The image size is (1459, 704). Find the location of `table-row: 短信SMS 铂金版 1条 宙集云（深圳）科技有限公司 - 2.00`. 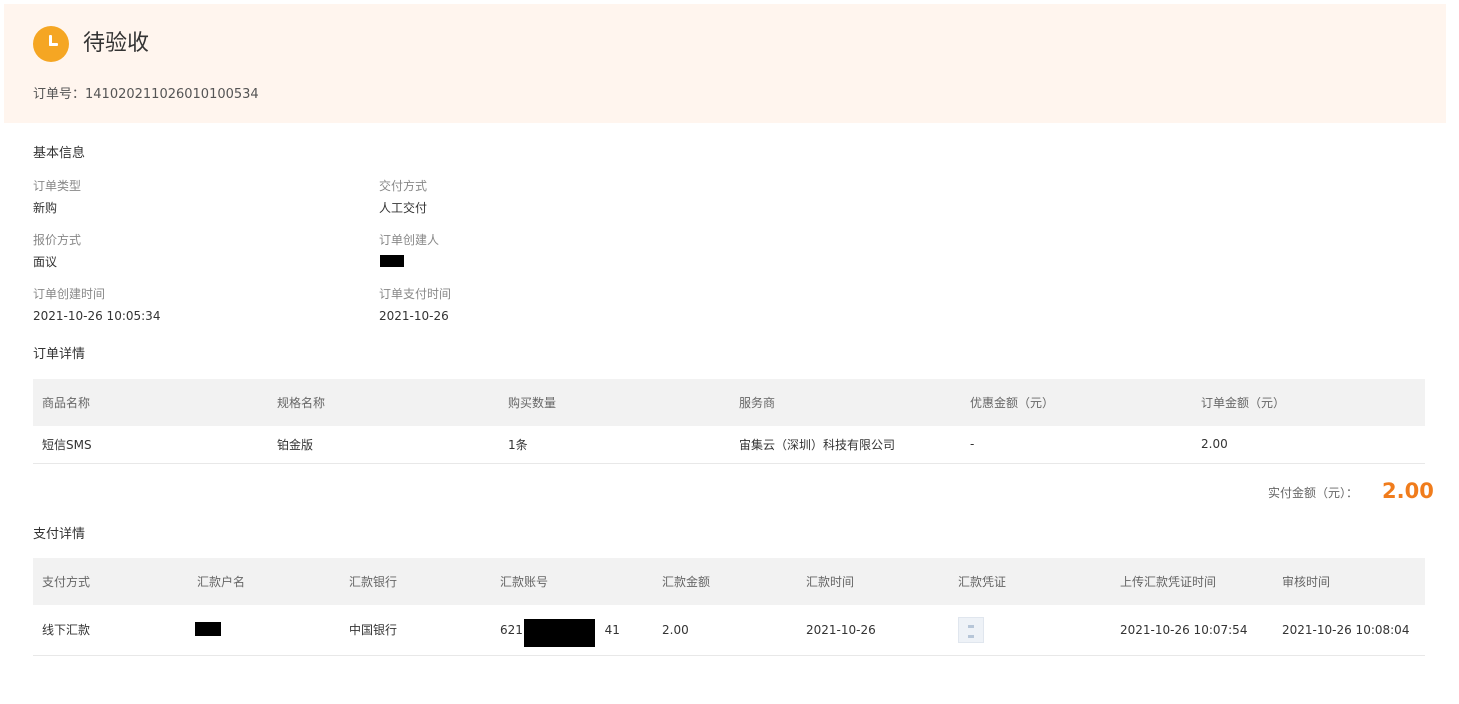

table-row: 短信SMS 铂金版 1条 宙集云（深圳）科技有限公司 - 2.00 is located at coordinates (729, 445).